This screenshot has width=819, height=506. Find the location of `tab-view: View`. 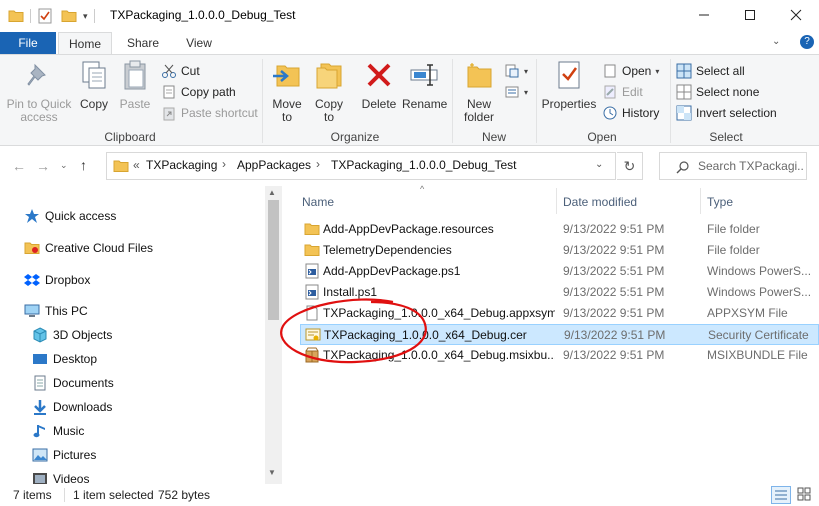

tab-view: View is located at coordinates (199, 43).